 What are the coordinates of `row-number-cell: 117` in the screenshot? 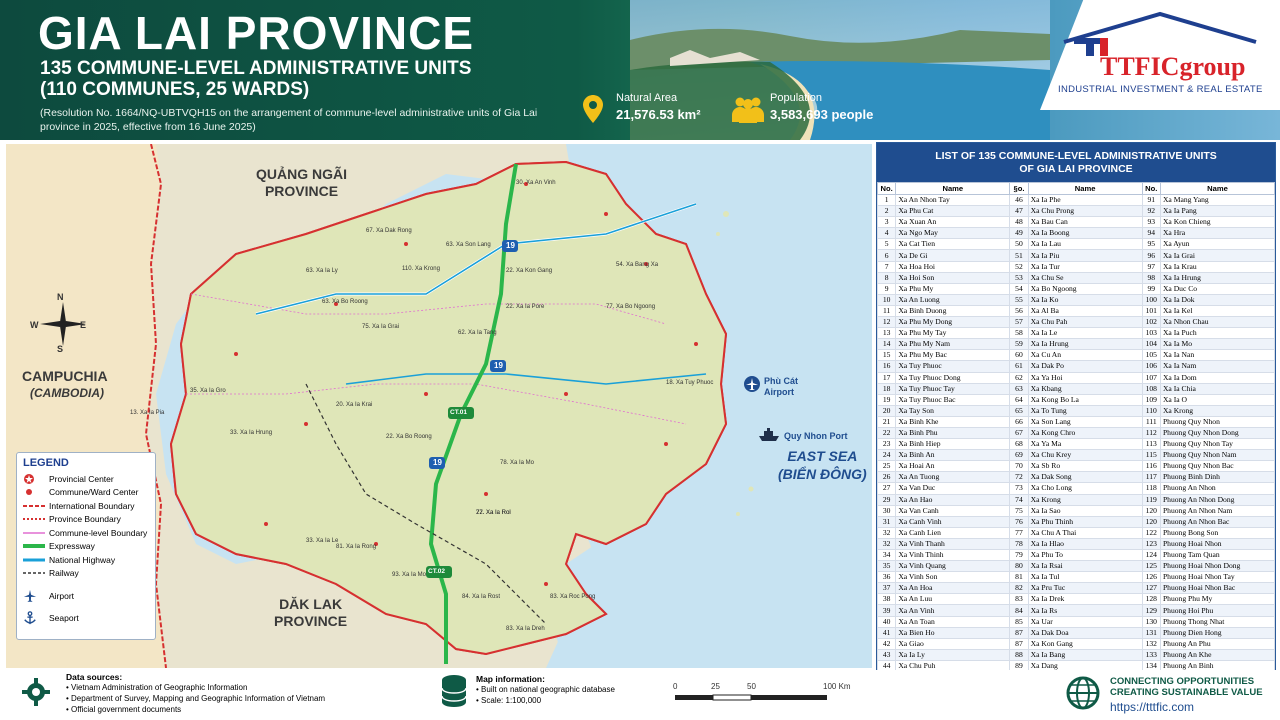 It's located at (1151, 477).